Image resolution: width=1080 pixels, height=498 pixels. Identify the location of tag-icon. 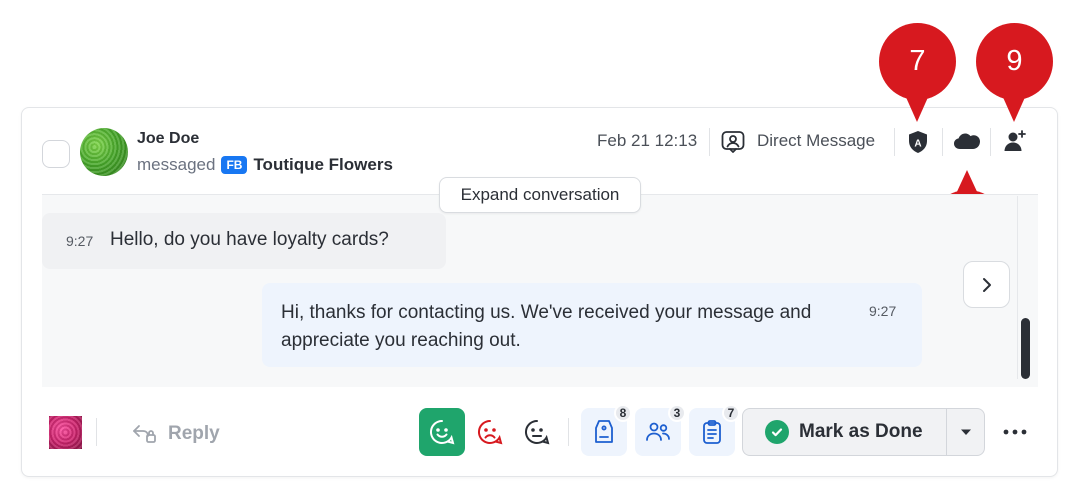
(604, 431).